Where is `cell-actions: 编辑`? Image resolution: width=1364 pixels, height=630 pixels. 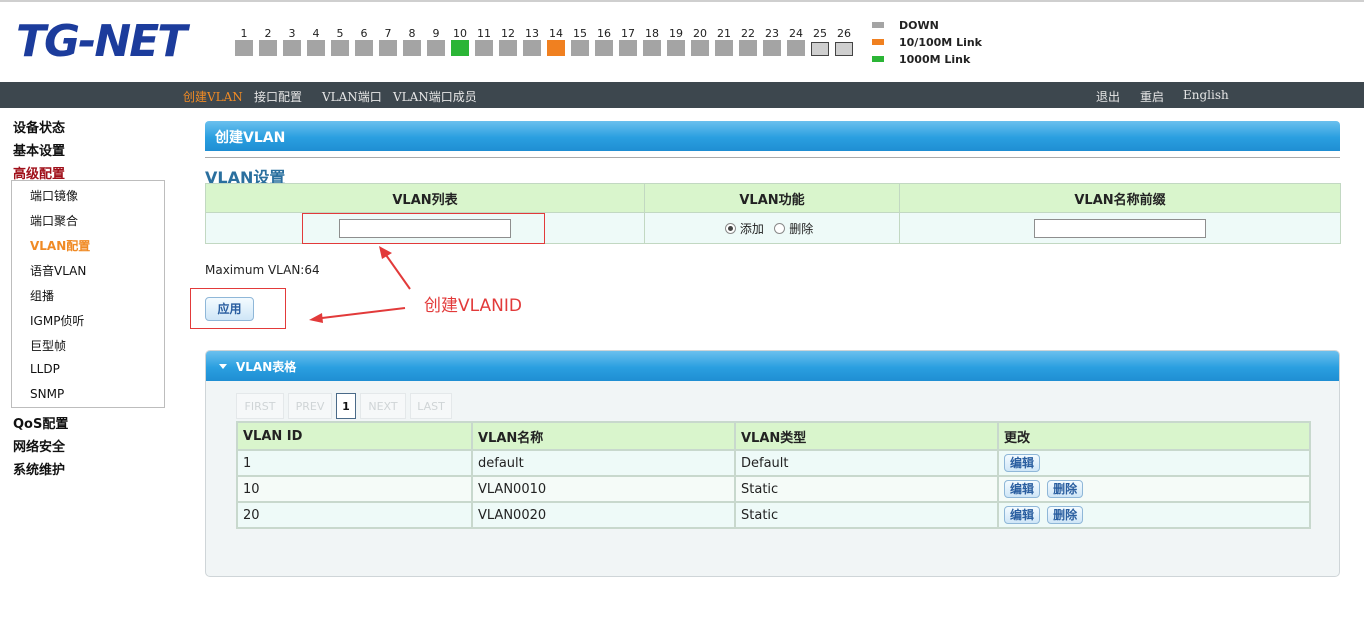 cell-actions: 编辑 is located at coordinates (1154, 463).